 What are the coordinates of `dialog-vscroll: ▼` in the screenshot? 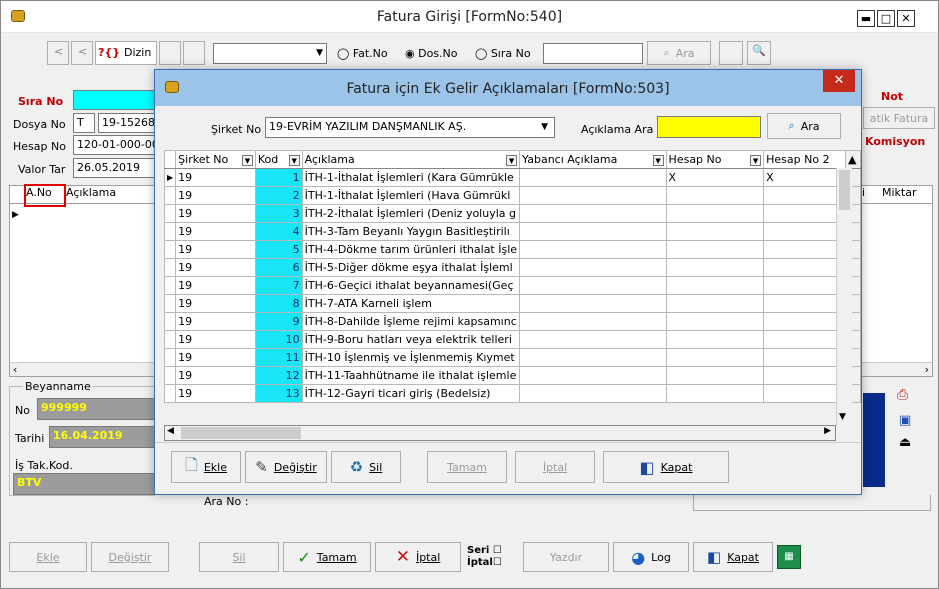 It's located at (844, 297).